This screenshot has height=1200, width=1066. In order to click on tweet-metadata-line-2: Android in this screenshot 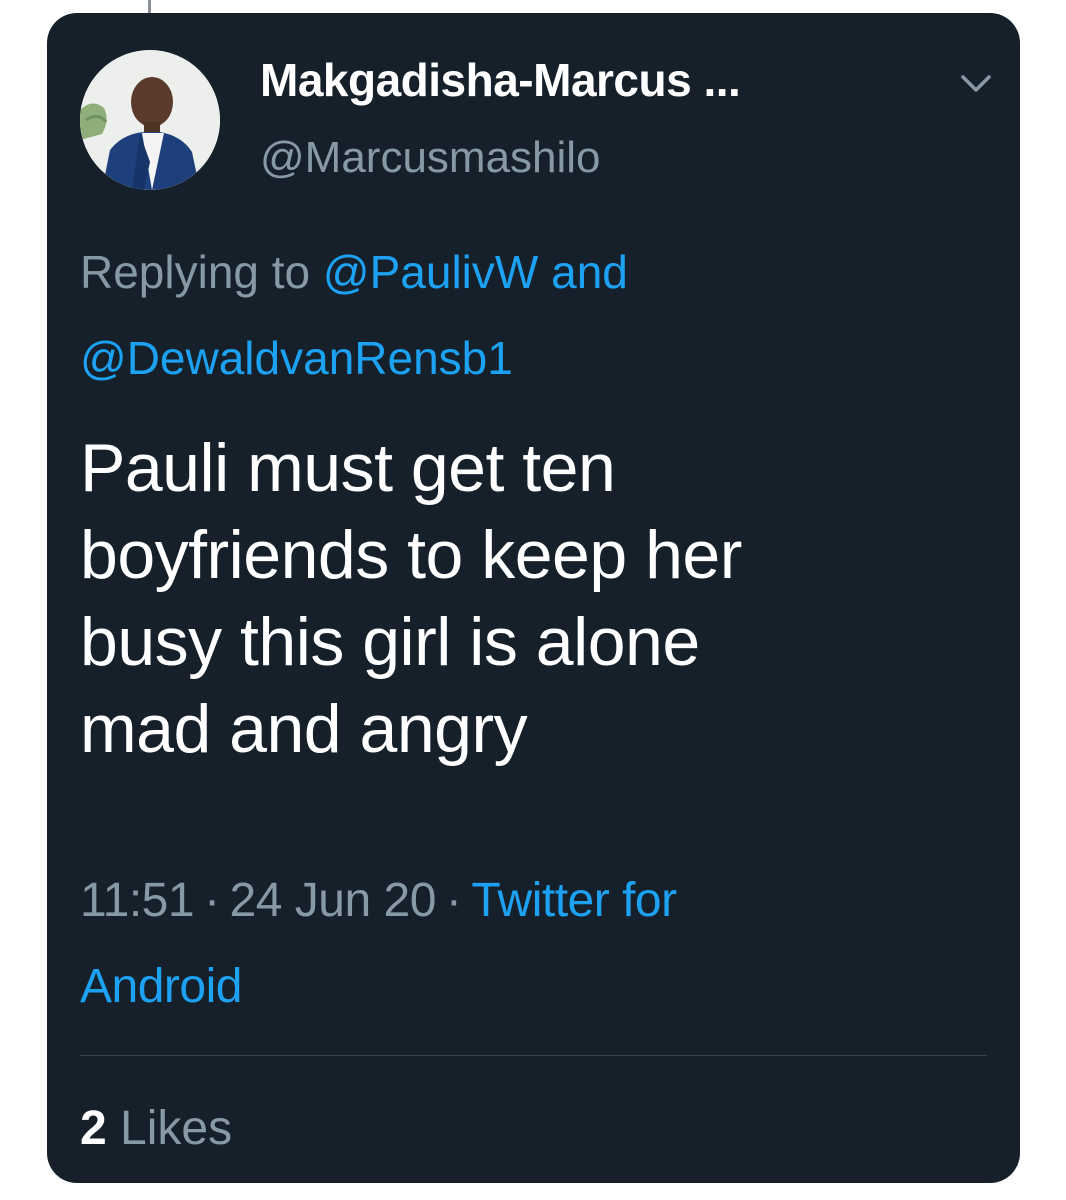, I will do `click(161, 986)`.